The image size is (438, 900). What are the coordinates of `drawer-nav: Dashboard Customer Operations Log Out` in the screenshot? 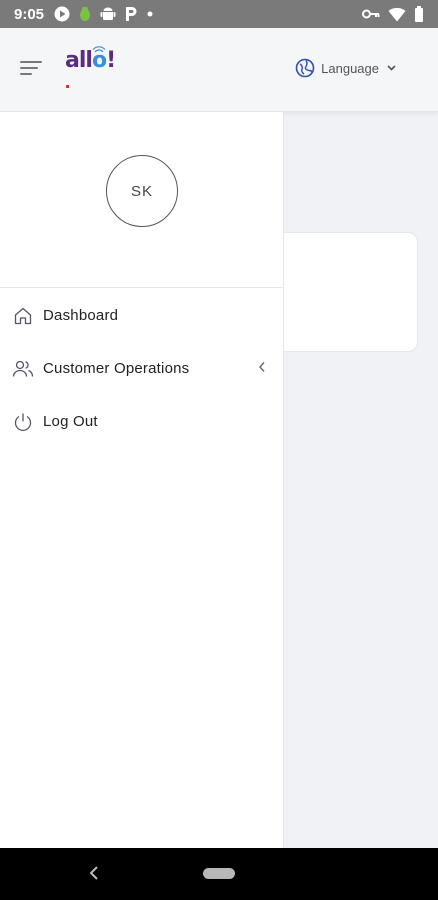 It's located at (142, 368).